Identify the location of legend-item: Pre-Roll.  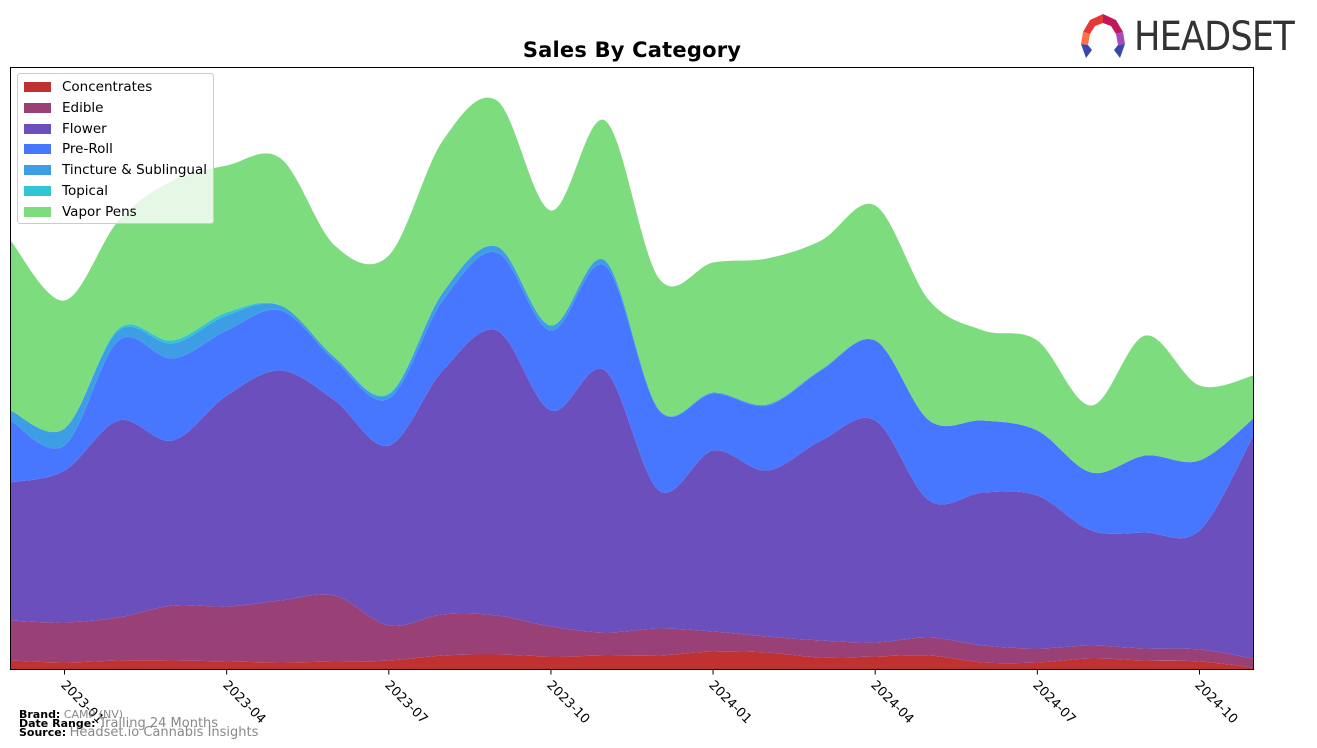
(68, 149).